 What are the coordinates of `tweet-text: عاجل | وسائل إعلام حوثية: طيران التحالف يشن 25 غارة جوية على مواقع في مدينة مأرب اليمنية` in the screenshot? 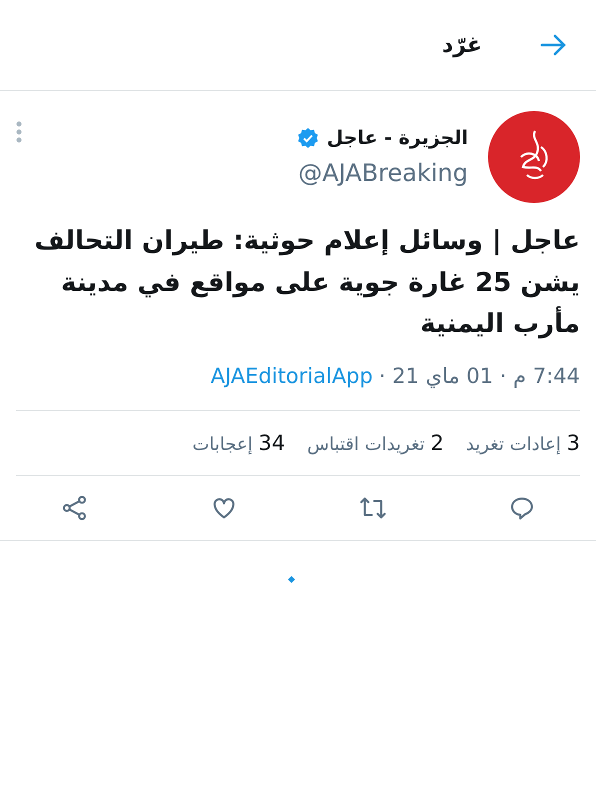 It's located at (306, 283).